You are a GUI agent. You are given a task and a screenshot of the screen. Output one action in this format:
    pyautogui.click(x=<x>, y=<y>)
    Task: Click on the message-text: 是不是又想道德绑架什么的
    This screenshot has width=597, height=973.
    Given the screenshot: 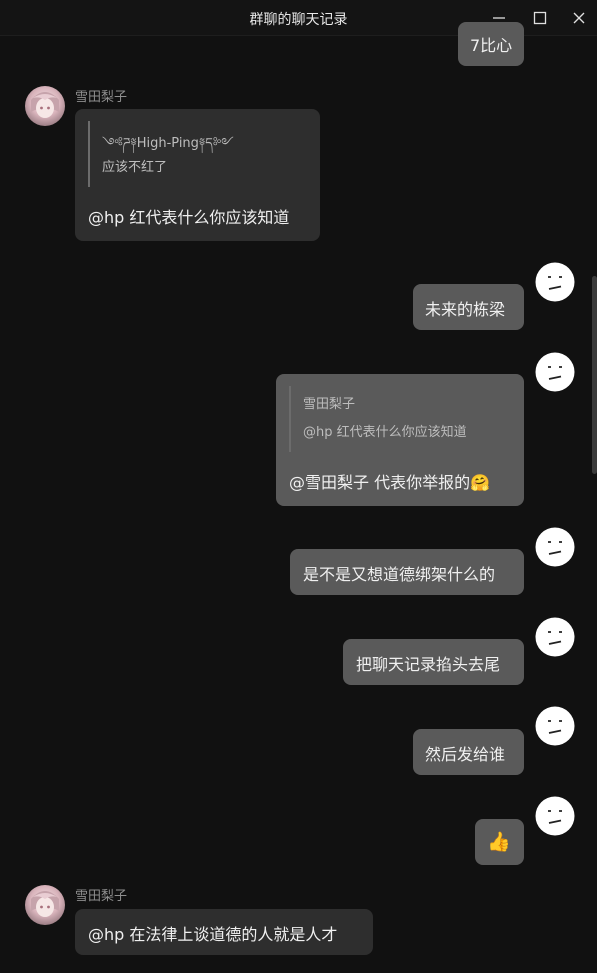 What is the action you would take?
    pyautogui.click(x=399, y=574)
    